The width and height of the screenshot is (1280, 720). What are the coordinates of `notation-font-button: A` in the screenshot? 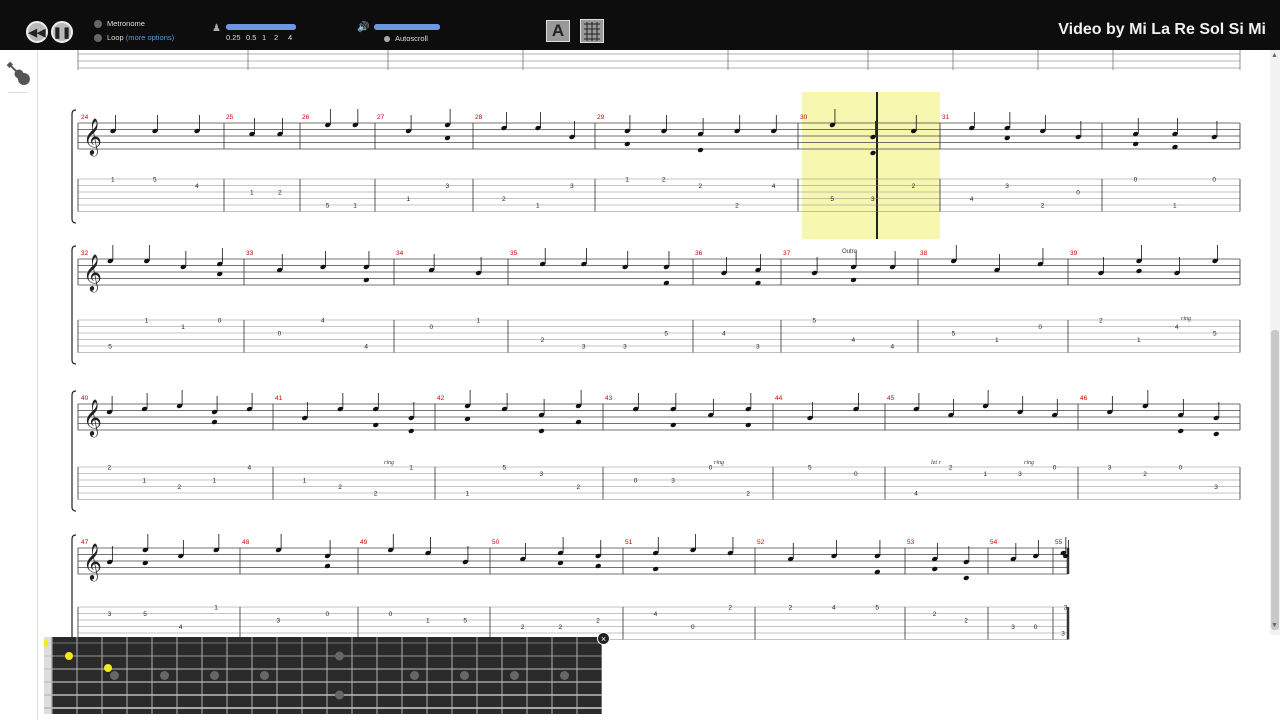 It's located at (558, 31).